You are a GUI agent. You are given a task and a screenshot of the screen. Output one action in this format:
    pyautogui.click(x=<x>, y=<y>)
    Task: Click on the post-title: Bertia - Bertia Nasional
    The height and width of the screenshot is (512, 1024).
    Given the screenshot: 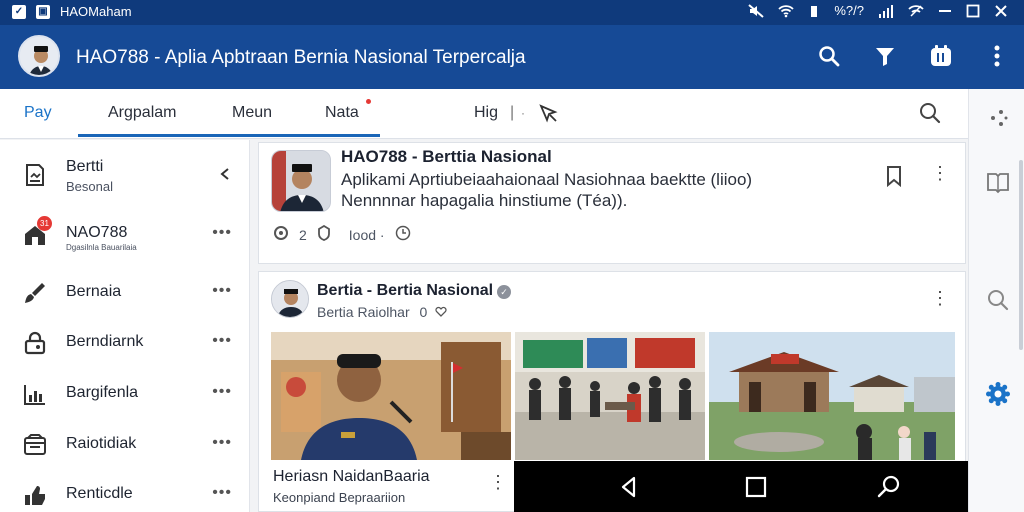 What is the action you would take?
    pyautogui.click(x=405, y=290)
    